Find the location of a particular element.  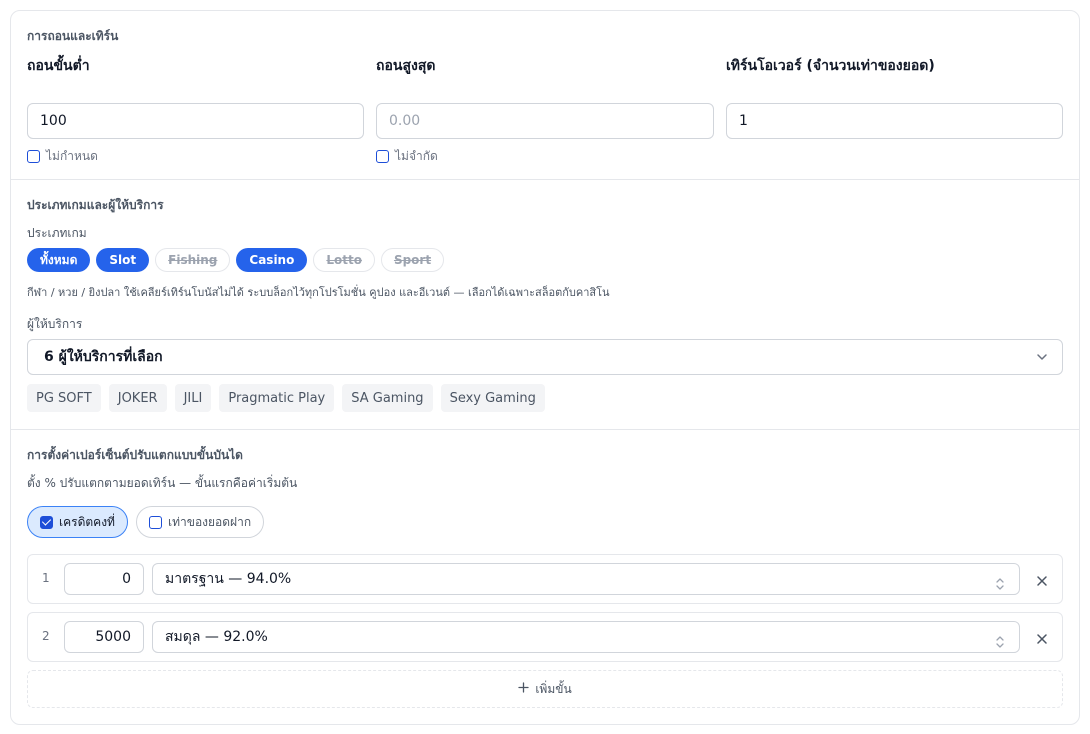

add-tier-button: เพิ่มขั้น is located at coordinates (545, 689).